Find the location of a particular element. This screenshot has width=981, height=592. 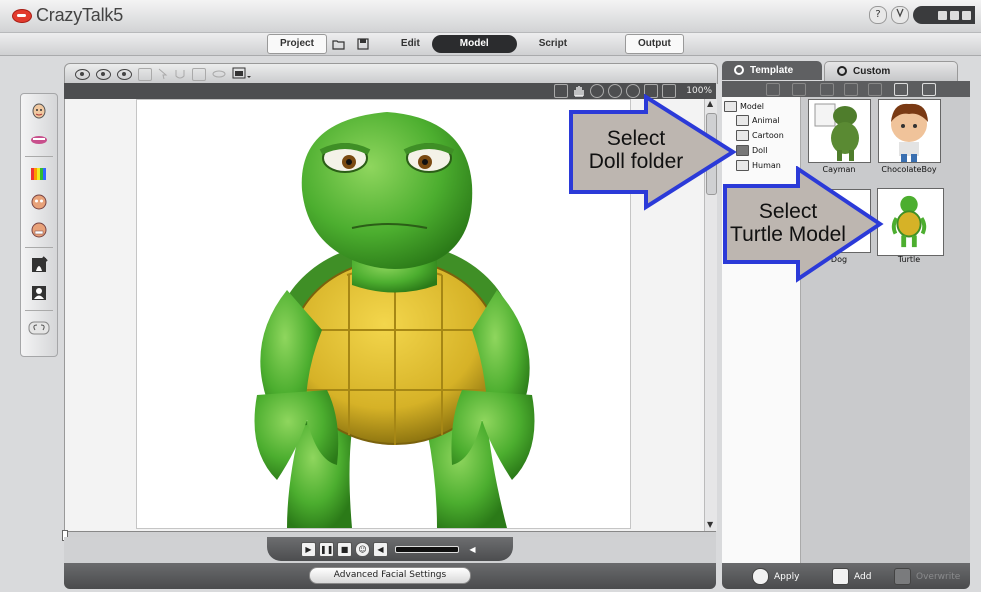

model-name-chocolateboy: ChocolateBoy is located at coordinates (909, 169).